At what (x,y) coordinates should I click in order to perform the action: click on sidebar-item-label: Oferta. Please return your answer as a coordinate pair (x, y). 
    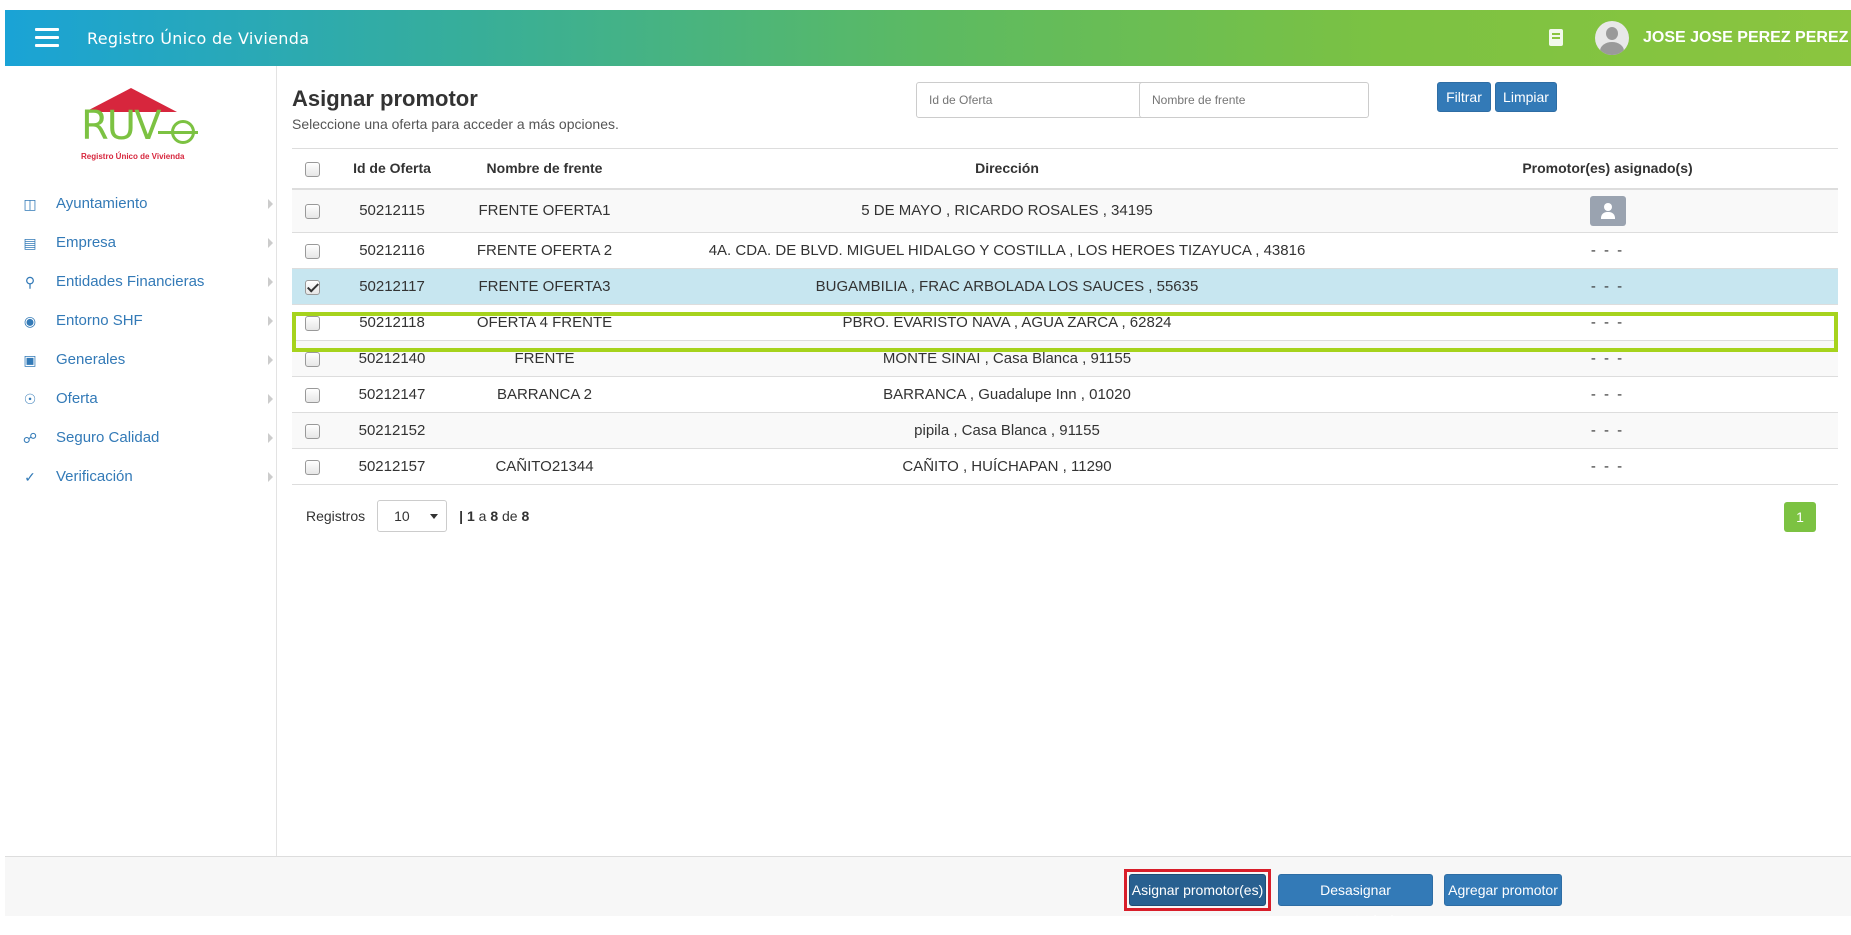
    Looking at the image, I should click on (77, 398).